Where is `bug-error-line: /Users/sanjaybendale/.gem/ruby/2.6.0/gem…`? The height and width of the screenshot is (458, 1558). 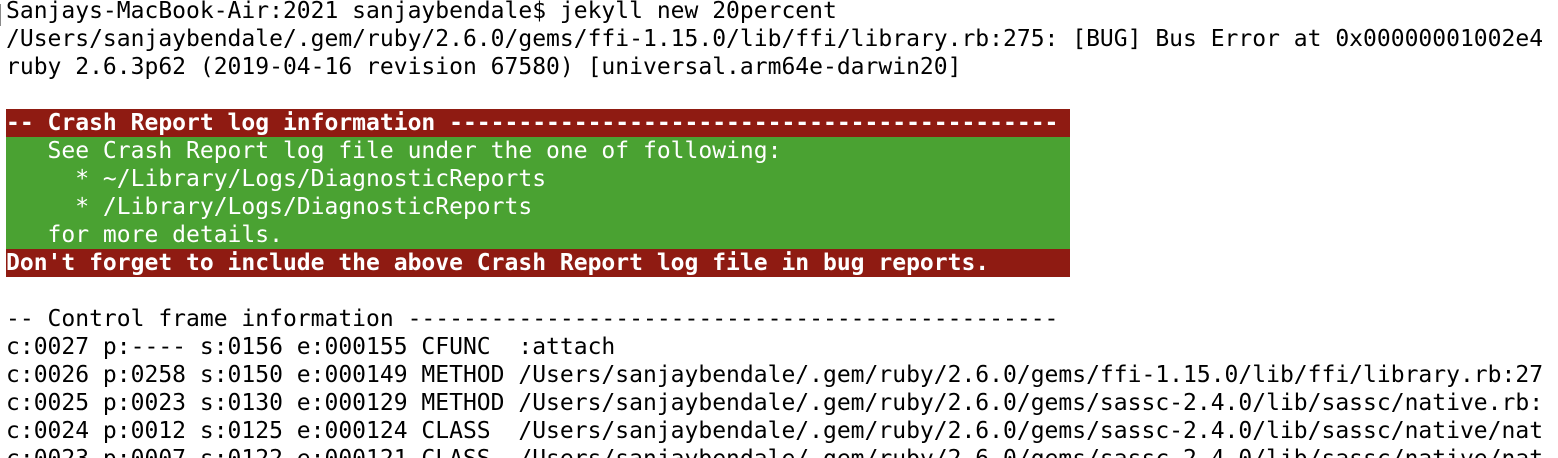 bug-error-line: /Users/sanjaybendale/.gem/ruby/2.6.0/gem… is located at coordinates (775, 39).